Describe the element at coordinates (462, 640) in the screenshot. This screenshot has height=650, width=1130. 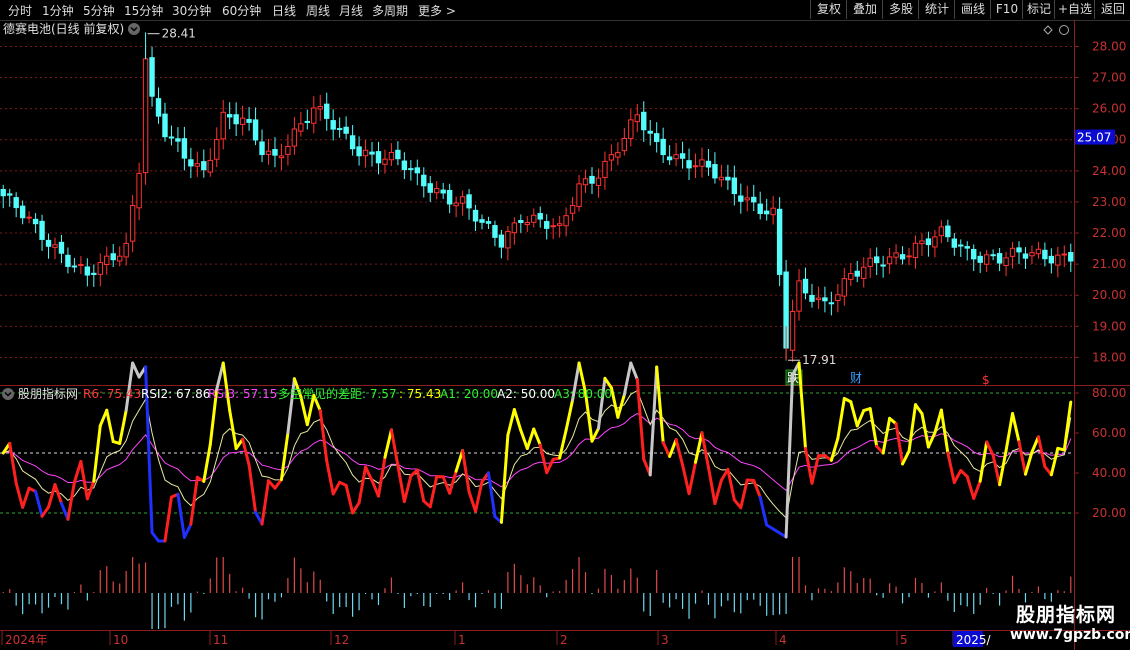
I see `time-label: 1` at that location.